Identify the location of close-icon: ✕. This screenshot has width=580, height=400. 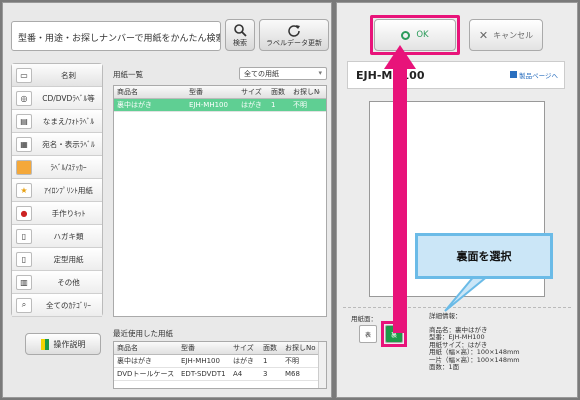
(483, 35).